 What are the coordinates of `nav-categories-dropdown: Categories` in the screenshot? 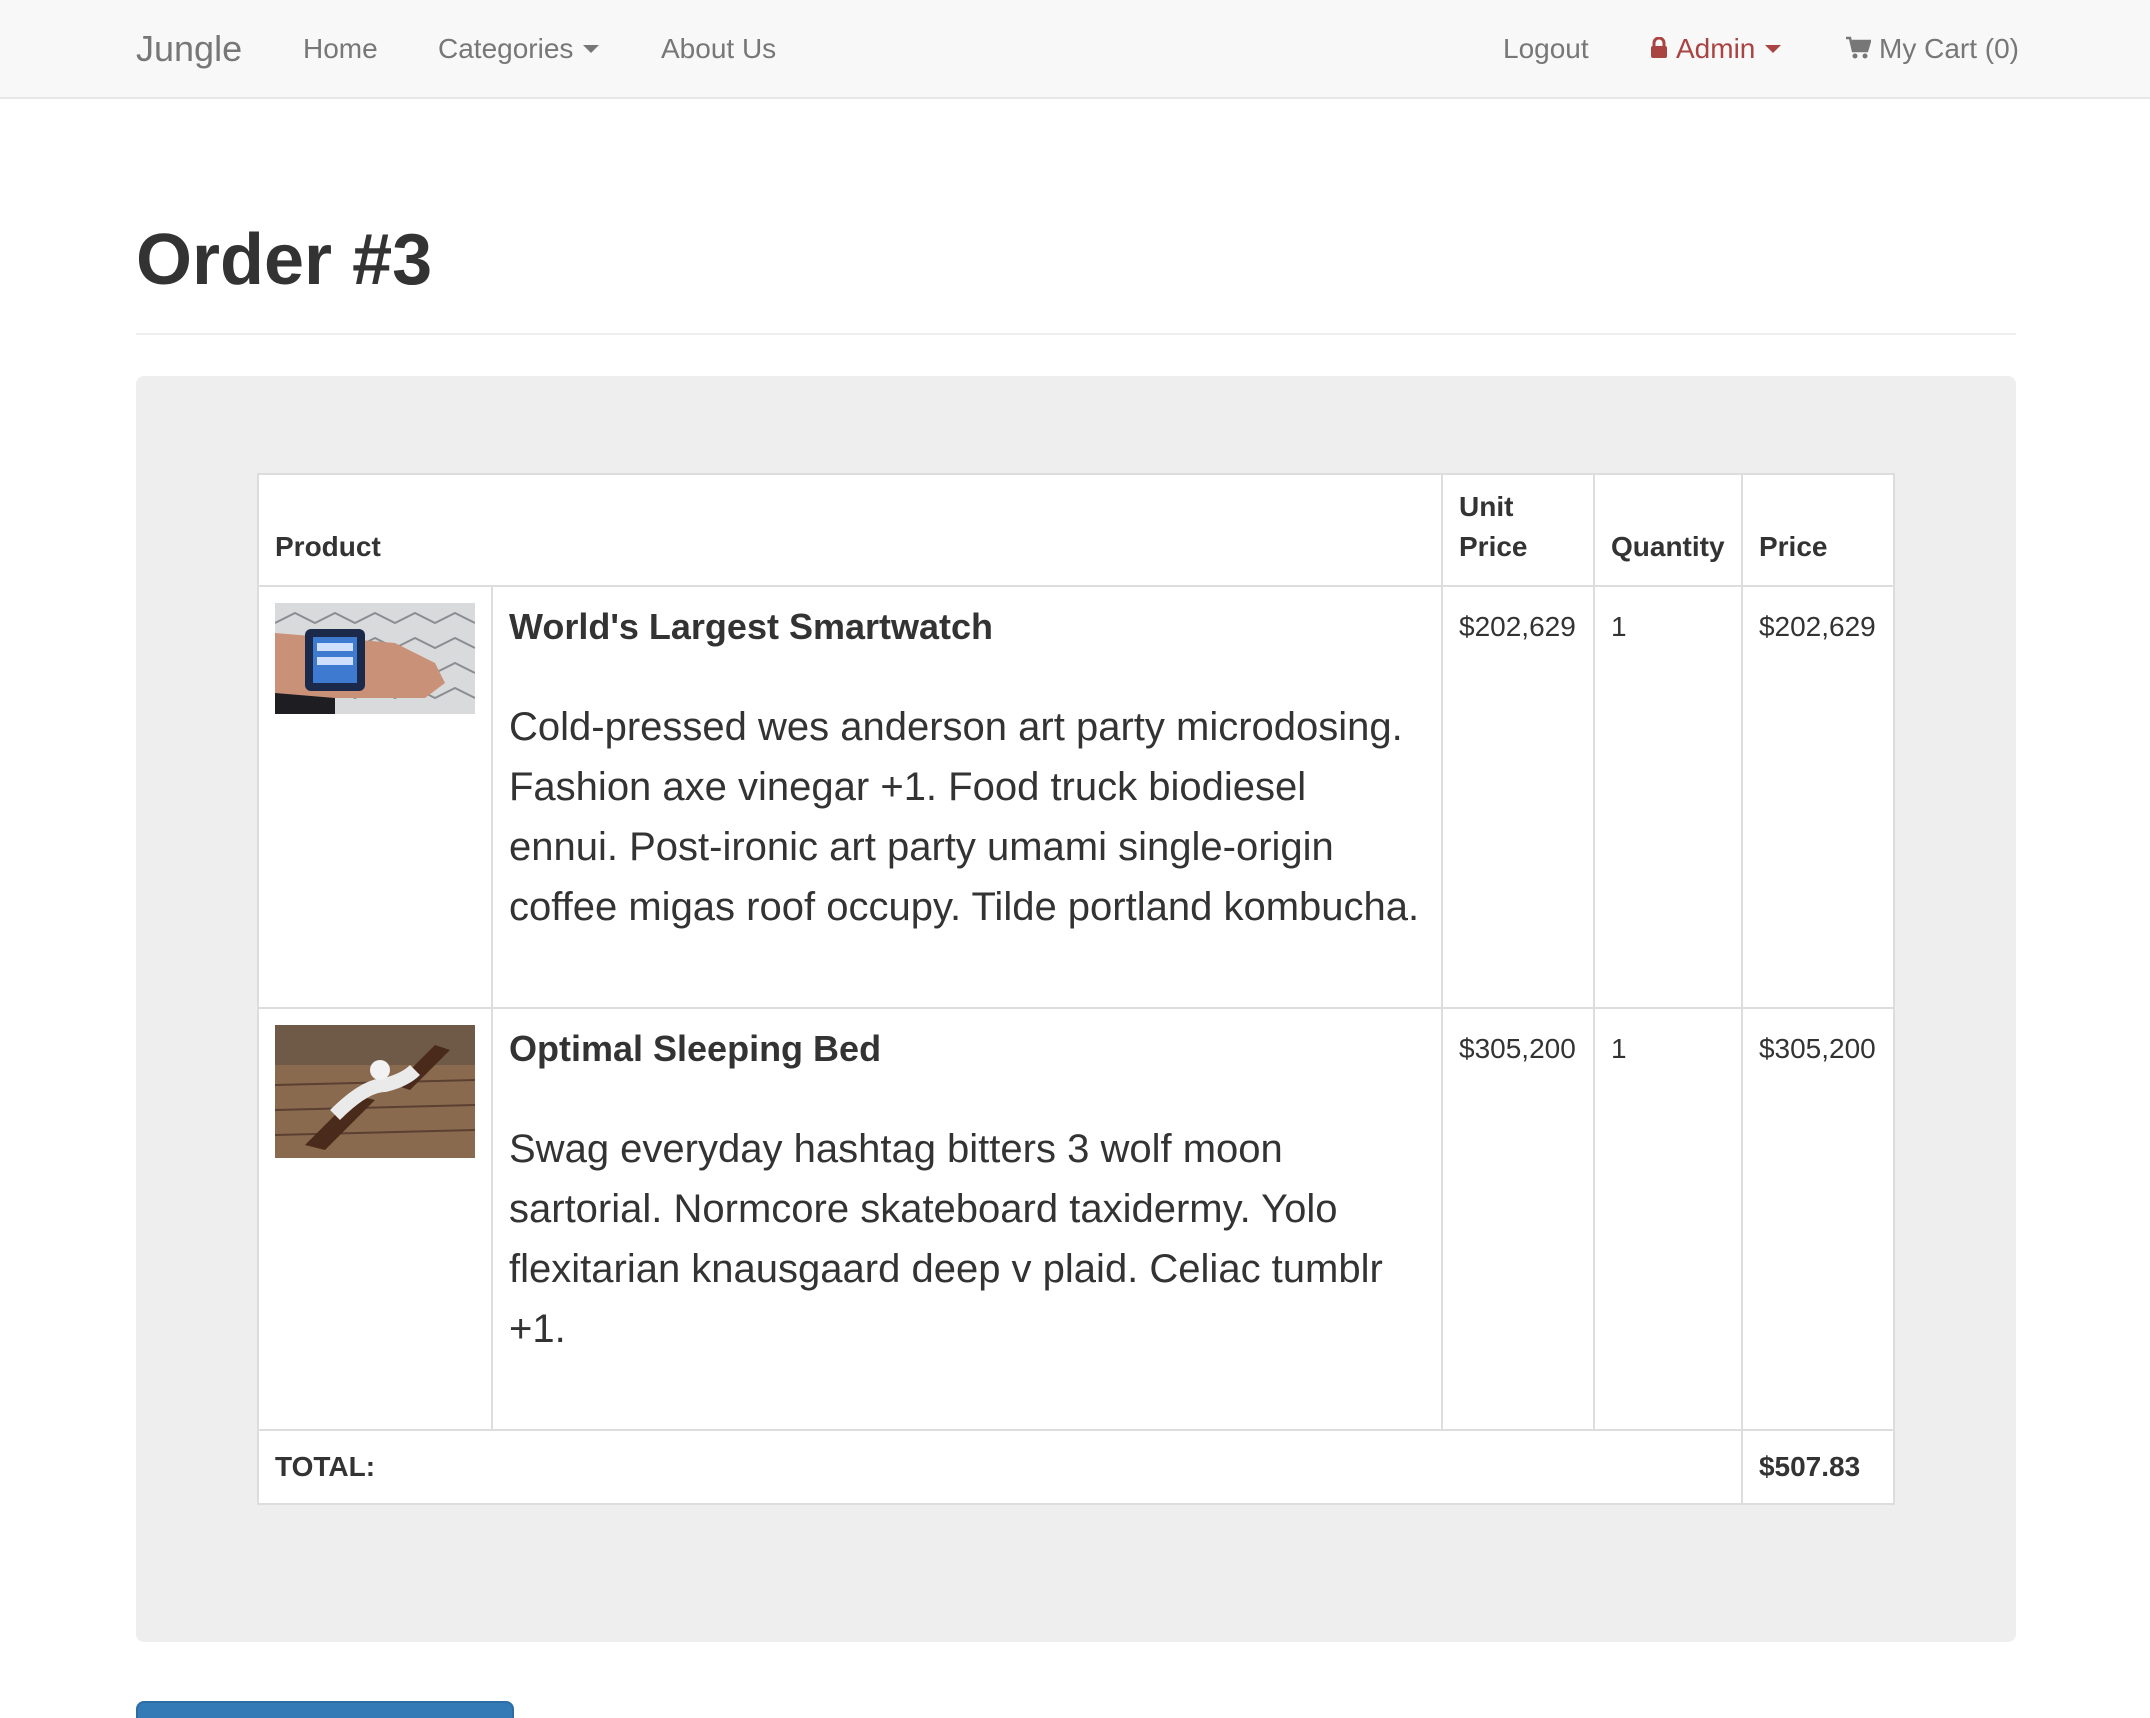 It's located at (519, 48).